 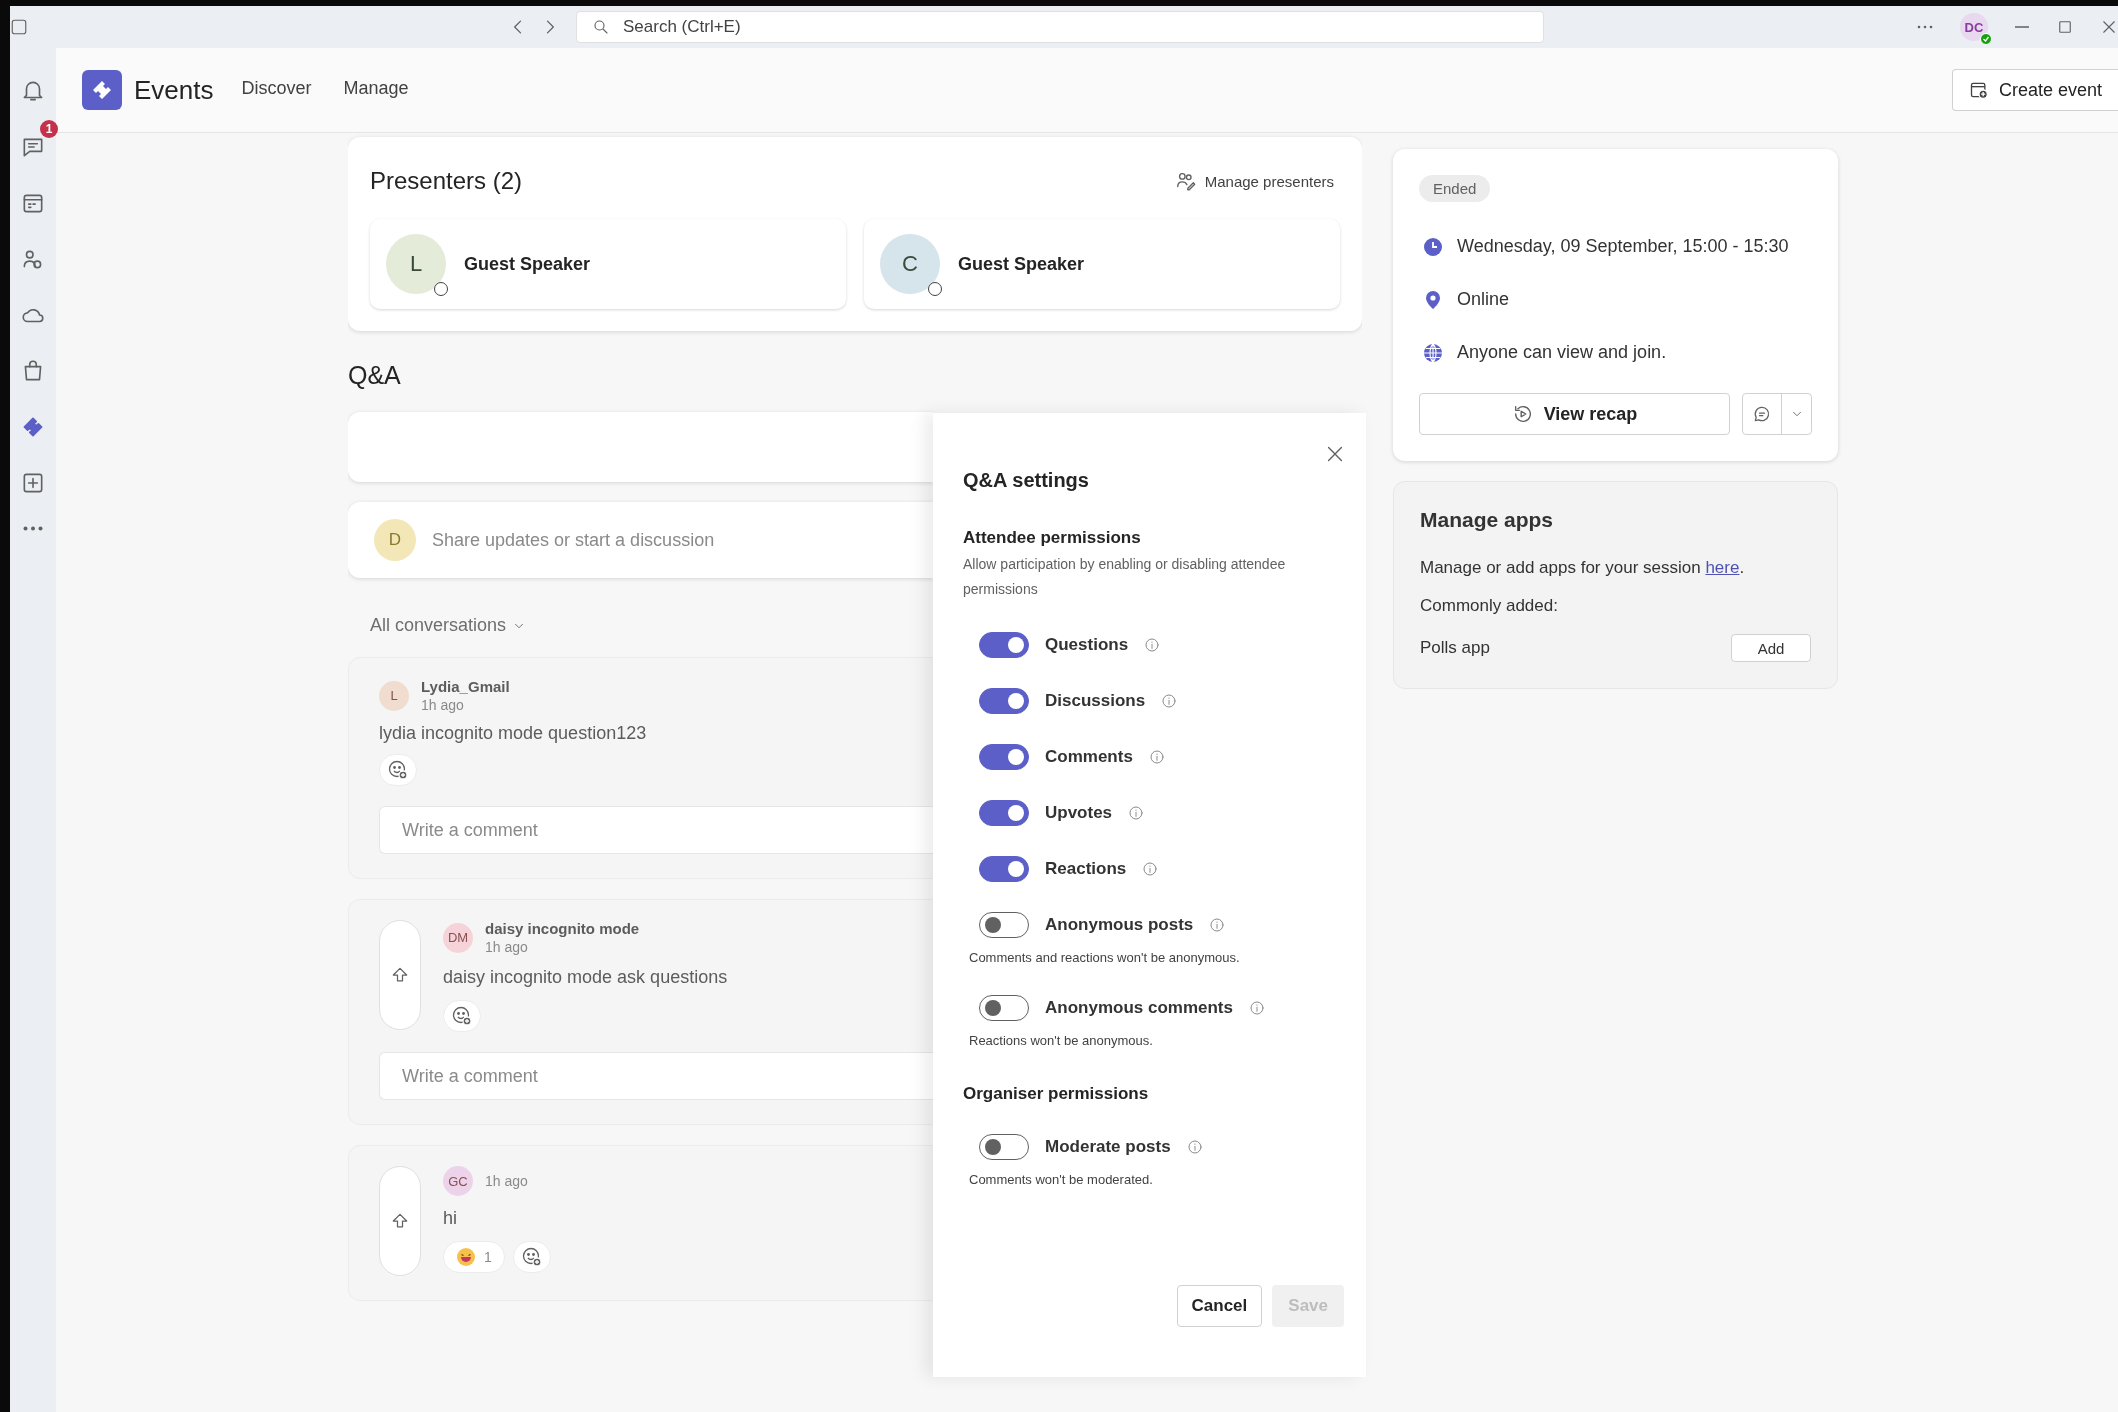 What do you see at coordinates (276, 90) in the screenshot?
I see `nav-tab: Discover` at bounding box center [276, 90].